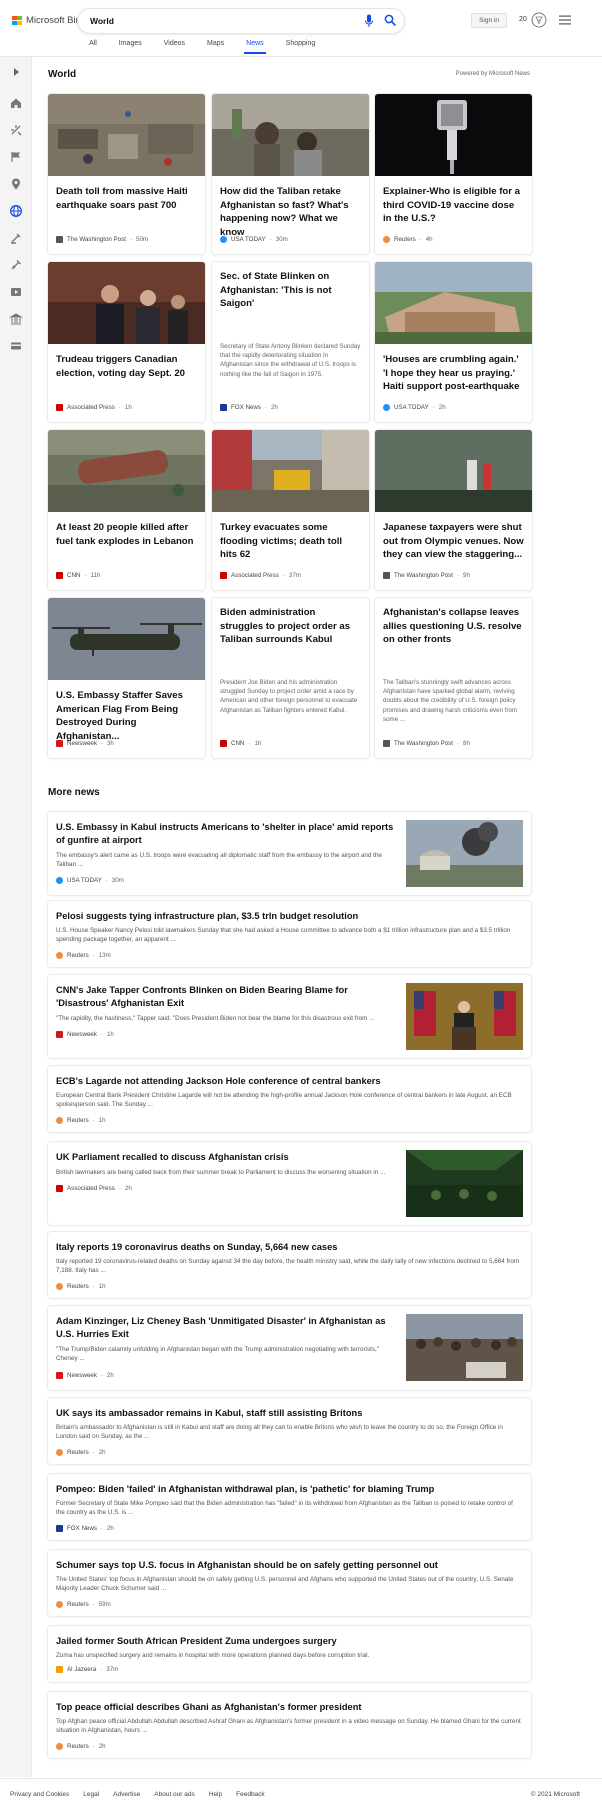 This screenshot has width=602, height=1809. What do you see at coordinates (215, 48) in the screenshot?
I see `tab-maps: Maps` at bounding box center [215, 48].